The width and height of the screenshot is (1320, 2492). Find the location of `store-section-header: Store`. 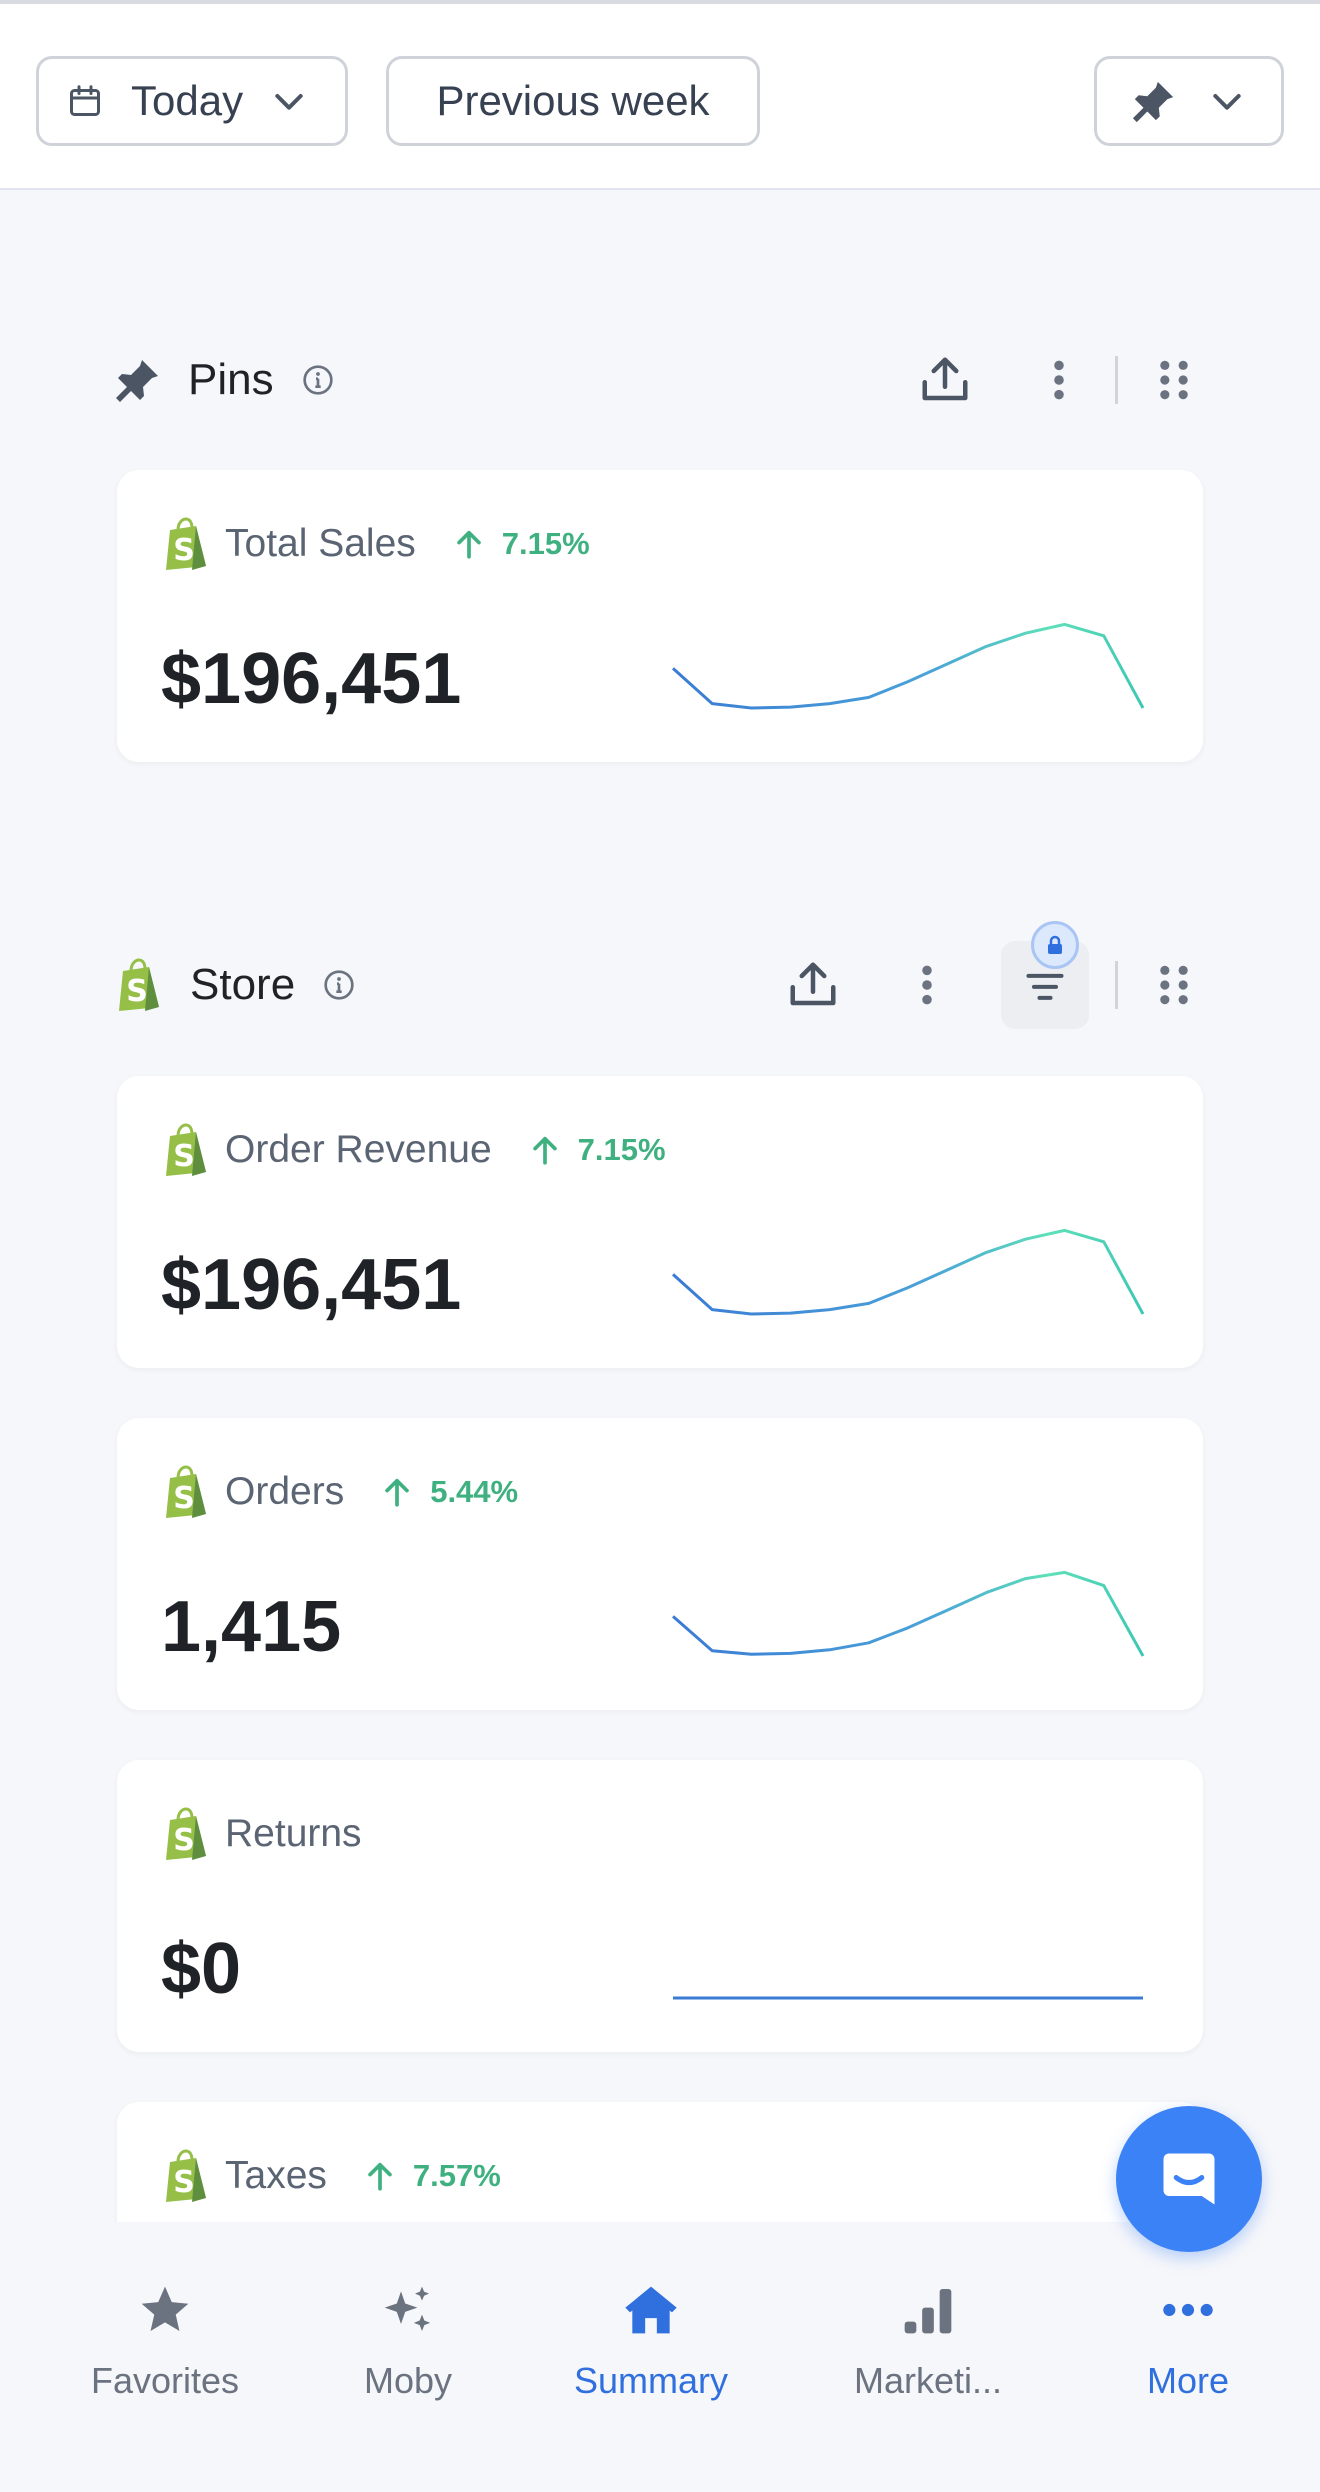

store-section-header: Store is located at coordinates (659, 975).